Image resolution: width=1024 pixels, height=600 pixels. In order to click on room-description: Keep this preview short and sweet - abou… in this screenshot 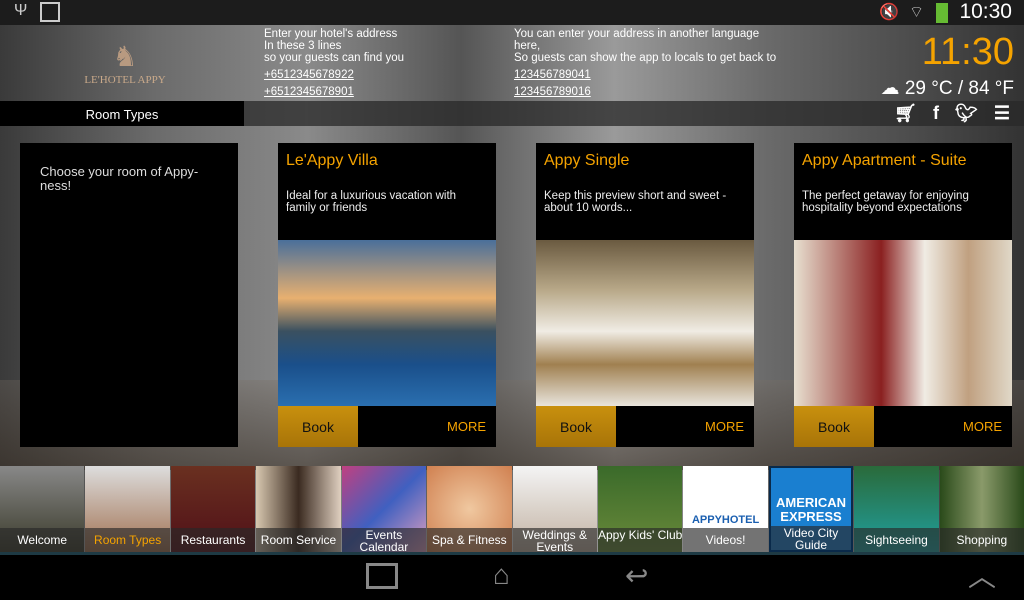, I will do `click(635, 202)`.